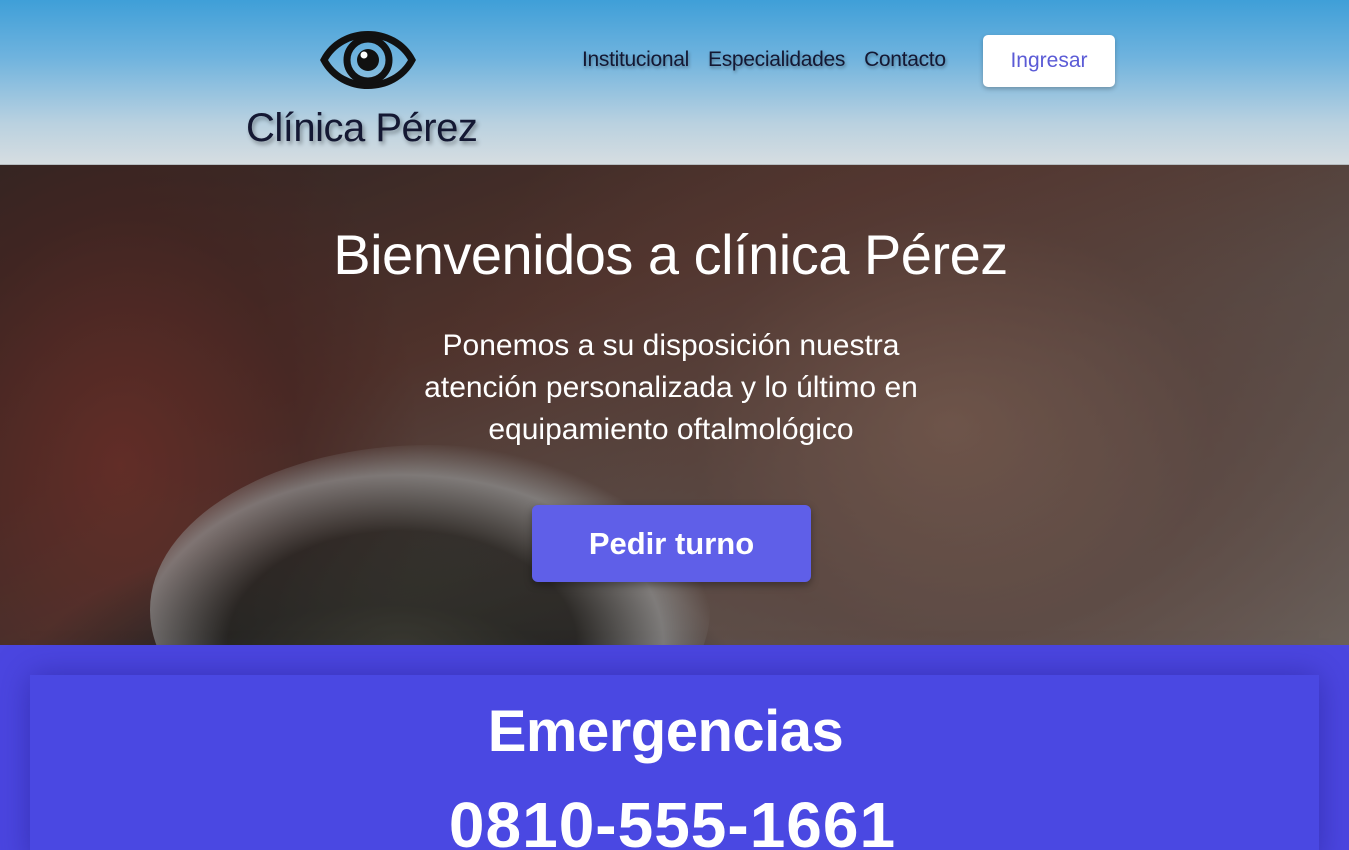 The image size is (1349, 850). Describe the element at coordinates (905, 60) in the screenshot. I see `nav-item-contacto: Contacto` at that location.